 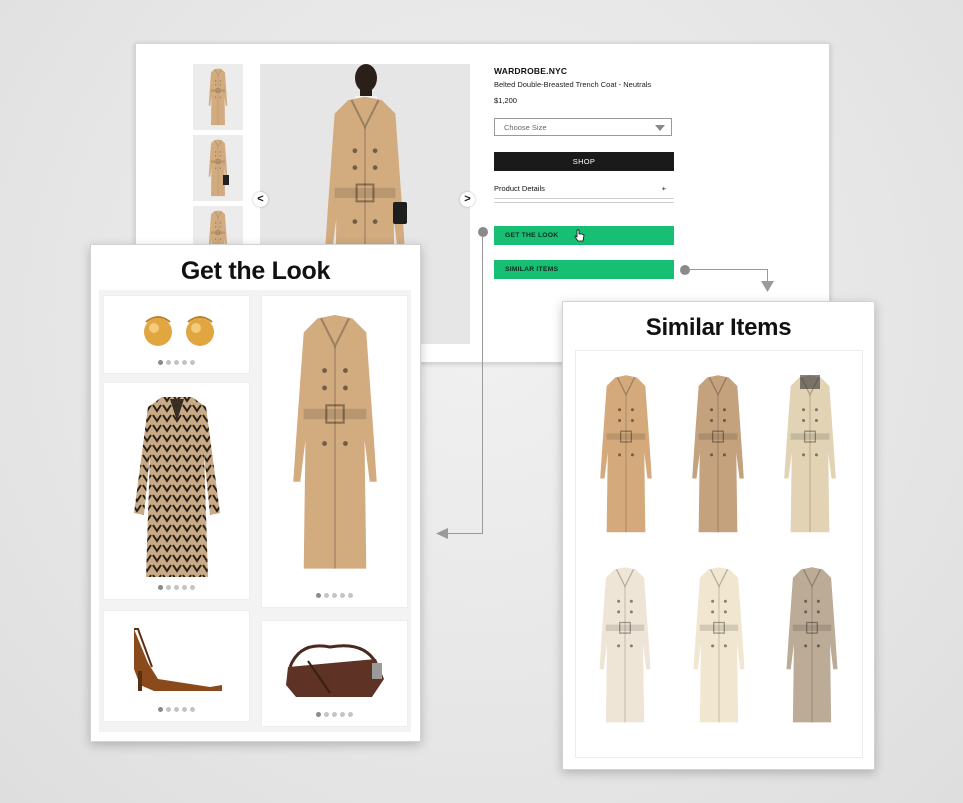 I want to click on get-the-look-label: GET THE LOOK, so click(x=532, y=235).